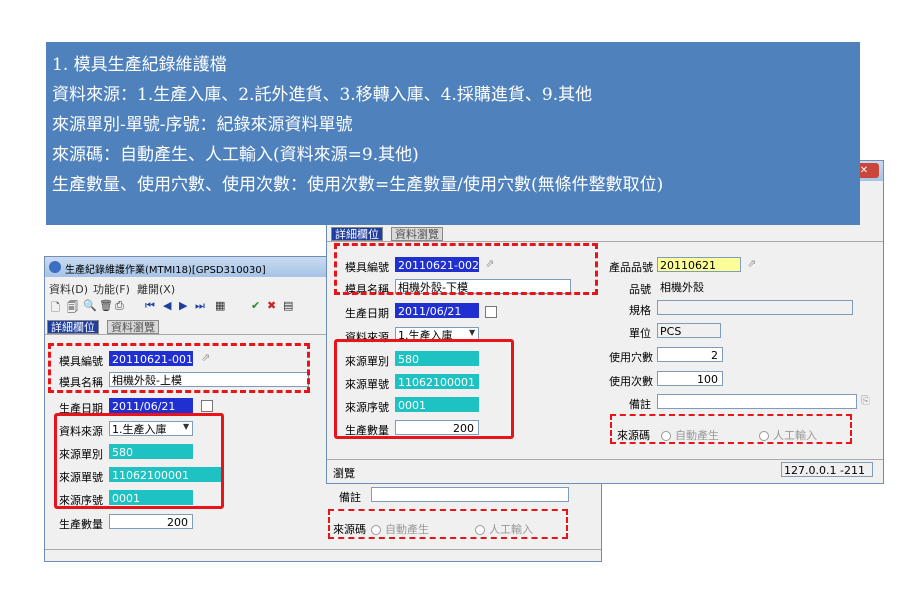  What do you see at coordinates (751, 263) in the screenshot?
I see `link-icon: ⇗` at bounding box center [751, 263].